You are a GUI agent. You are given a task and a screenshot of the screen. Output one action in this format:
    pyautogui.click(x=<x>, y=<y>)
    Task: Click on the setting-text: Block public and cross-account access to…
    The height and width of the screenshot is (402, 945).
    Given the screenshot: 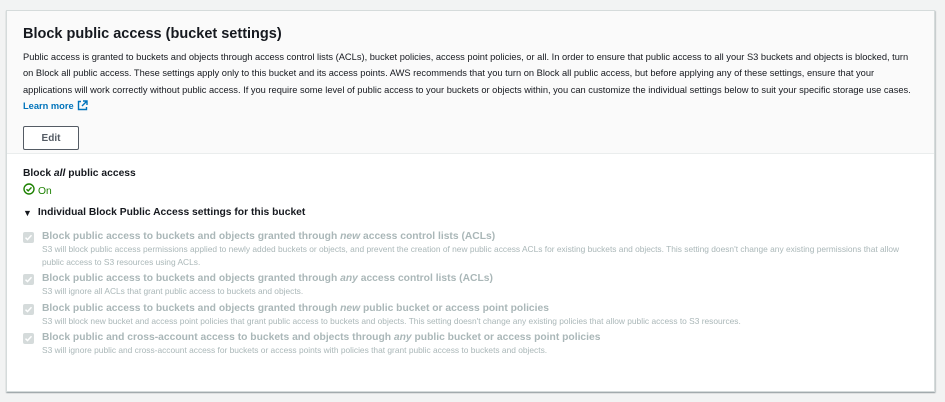 What is the action you would take?
    pyautogui.click(x=321, y=344)
    